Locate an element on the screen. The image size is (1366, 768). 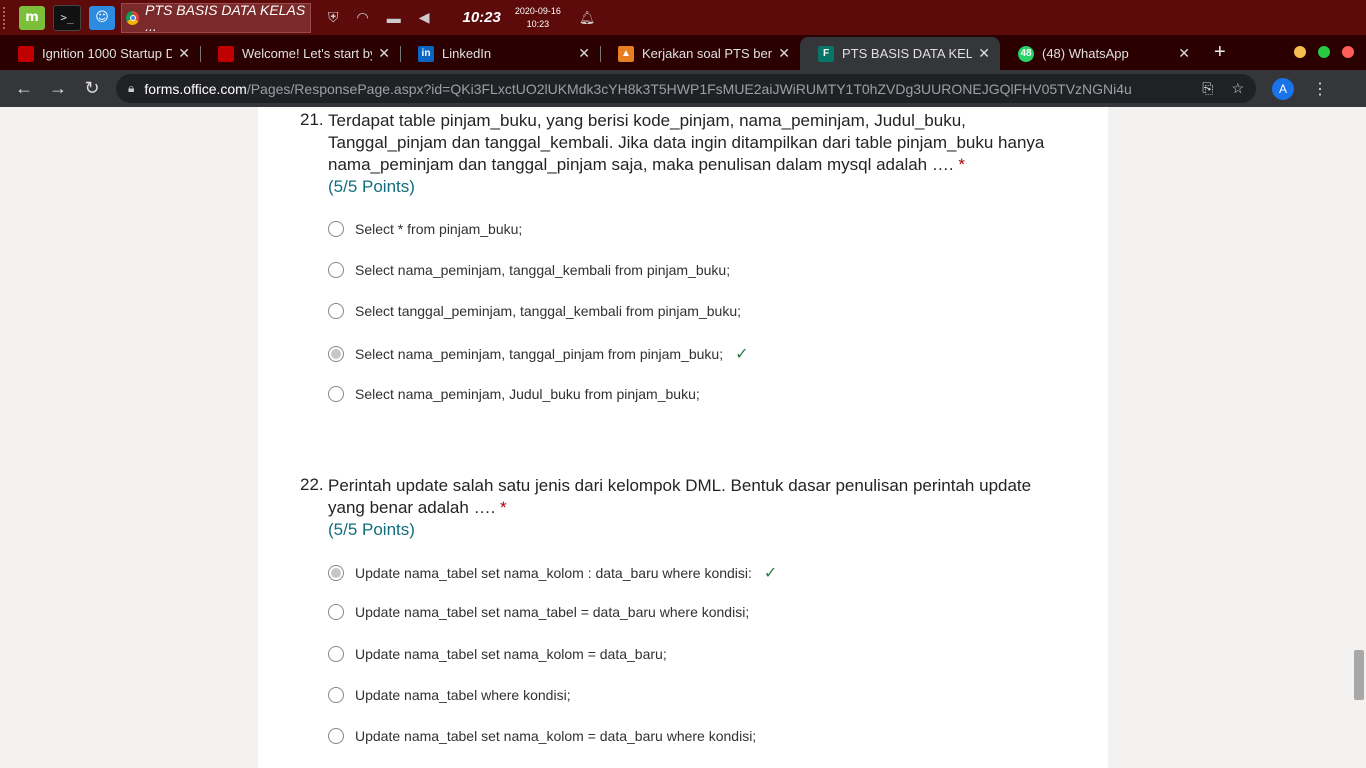
tab-kerjakan: ▲ Kerjakan soal PTS beril ✕ is located at coordinates (700, 53).